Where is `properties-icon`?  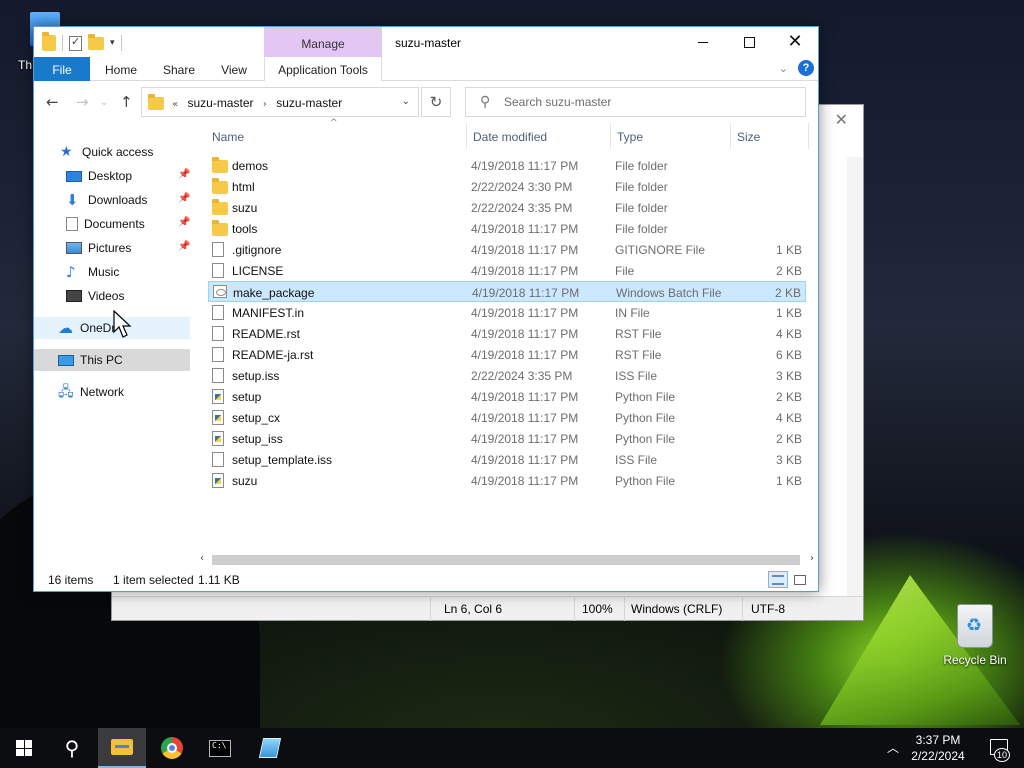
properties-icon is located at coordinates (75, 43).